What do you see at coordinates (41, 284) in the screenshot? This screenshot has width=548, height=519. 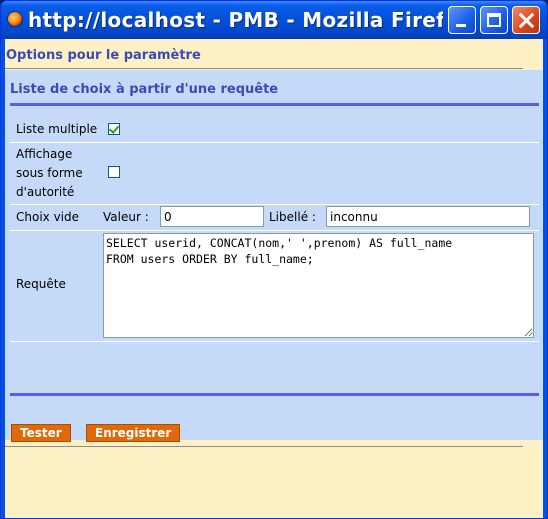 I see `query-label: Requête` at bounding box center [41, 284].